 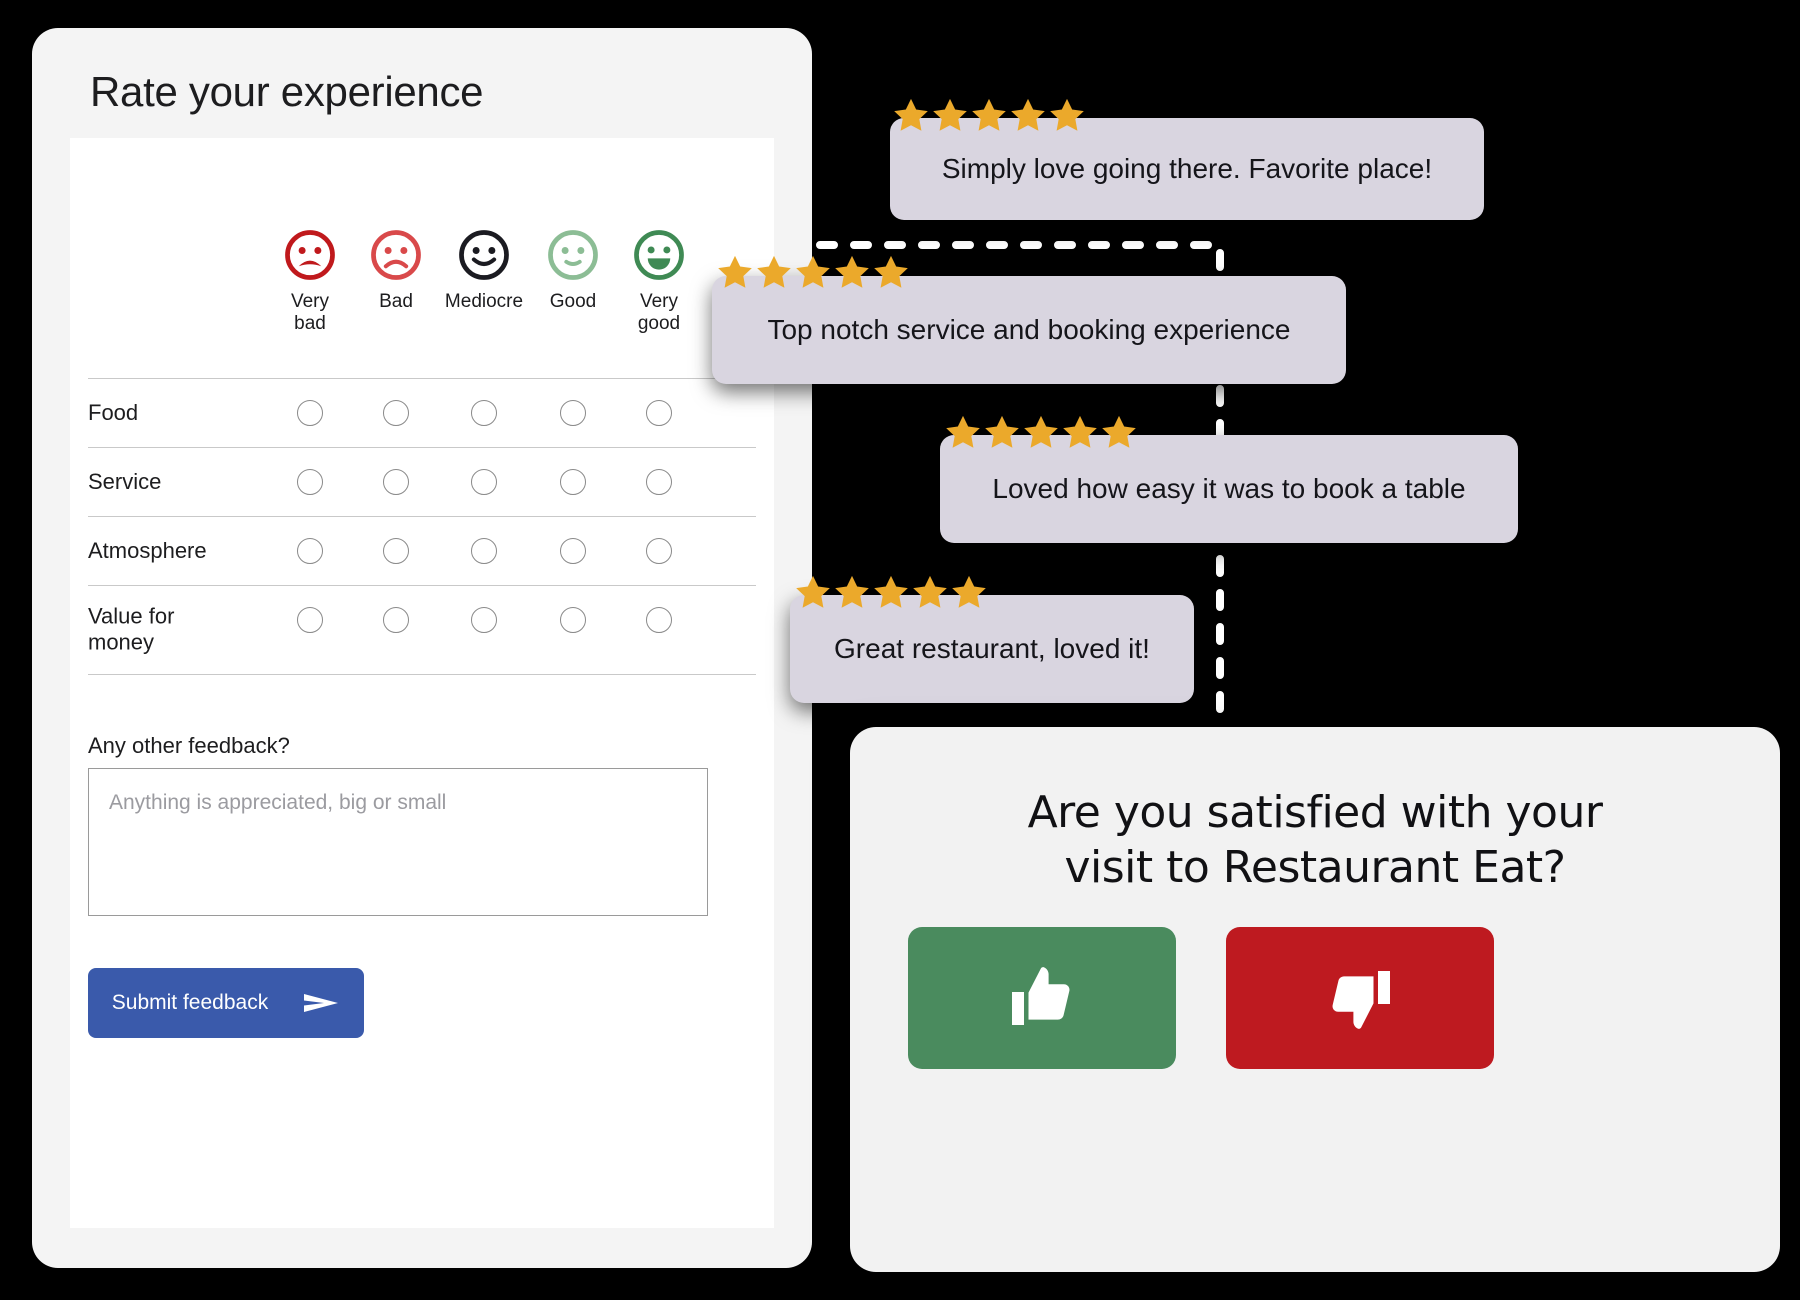 I want to click on radio-value-bad, so click(x=396, y=620).